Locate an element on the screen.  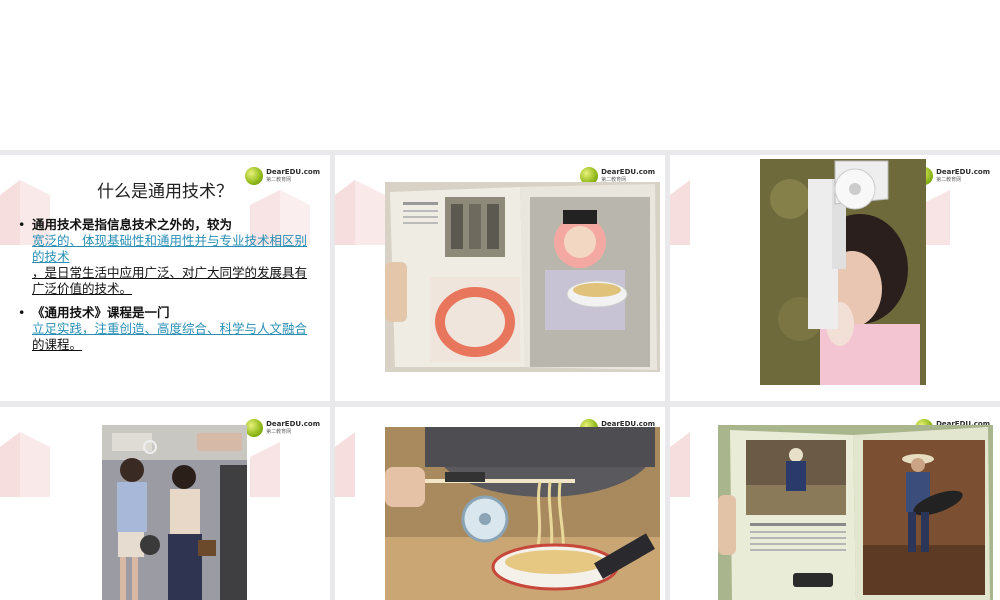
bullet-link-text: 立足实践，注重创造、高度综合、科学与人文融合 is located at coordinates (171, 329).